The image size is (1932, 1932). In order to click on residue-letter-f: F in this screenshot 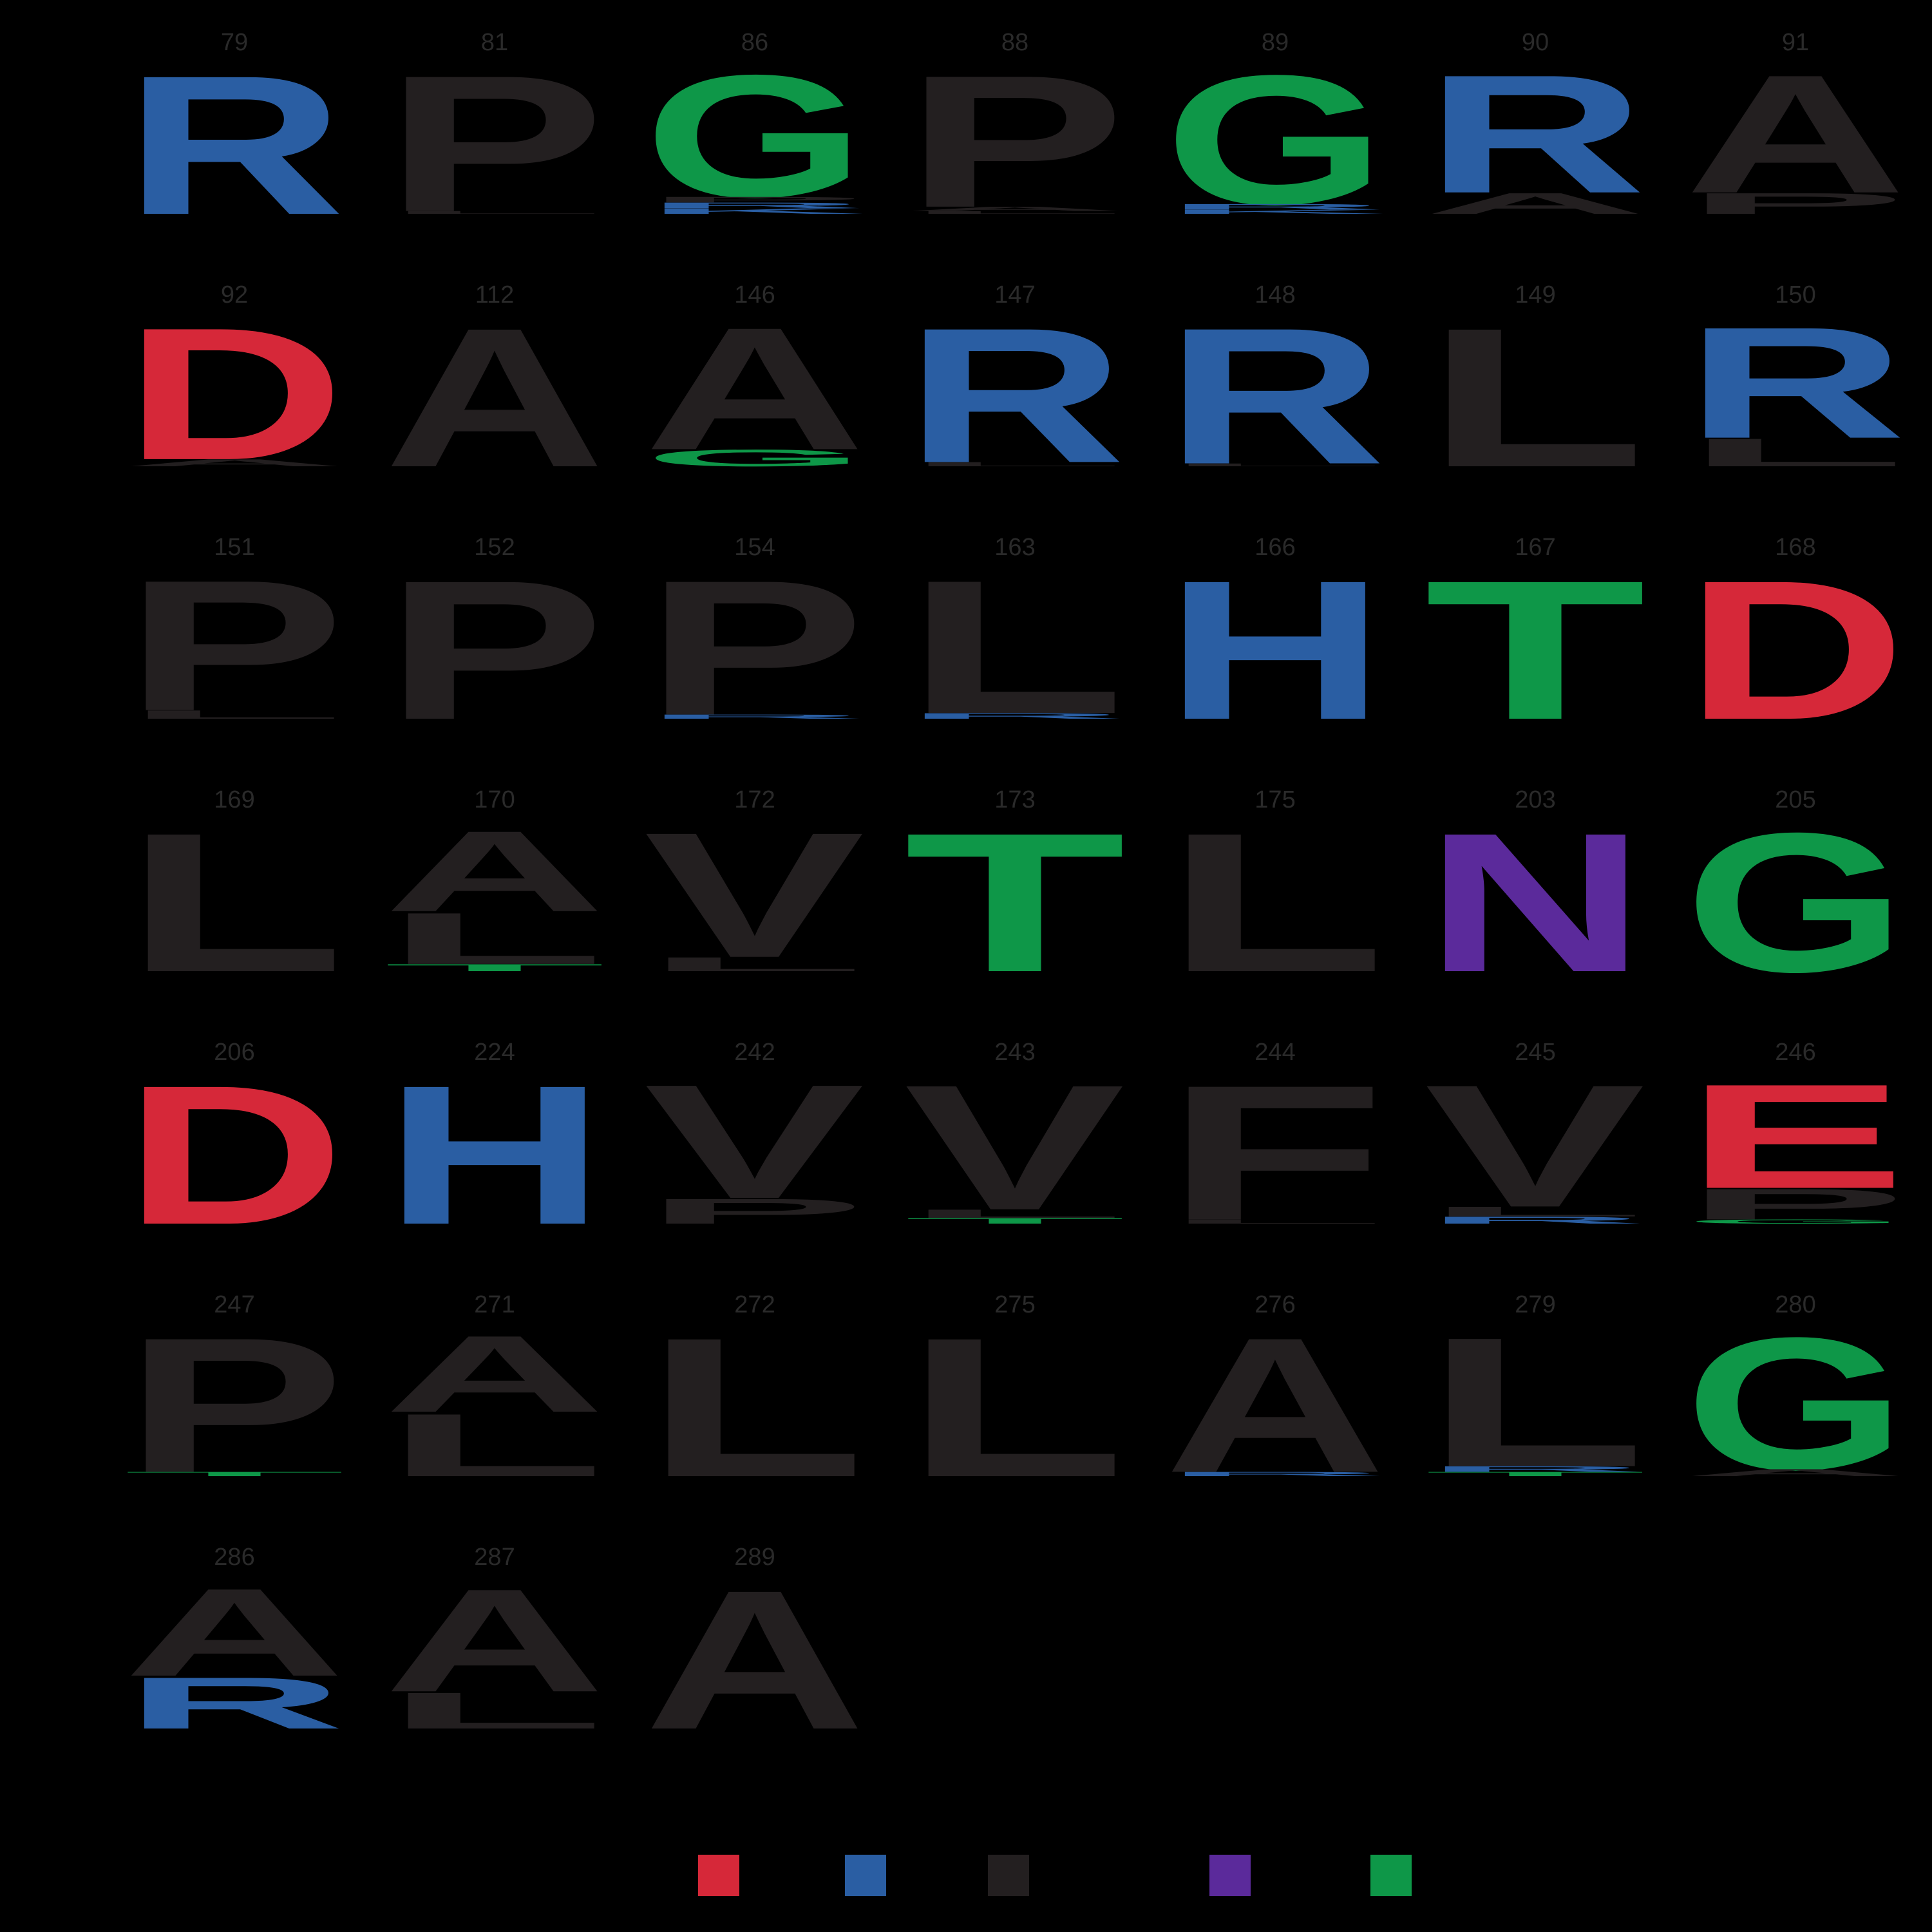, I will do `click(1275, 1153)`.